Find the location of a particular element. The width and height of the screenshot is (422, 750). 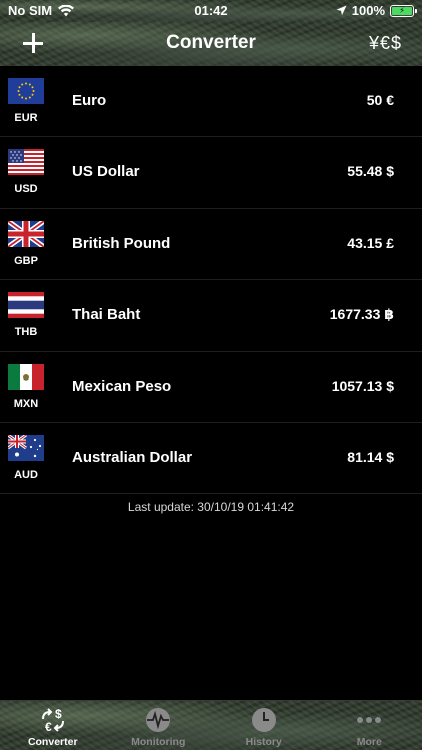

currency-code: THB is located at coordinates (26, 332).